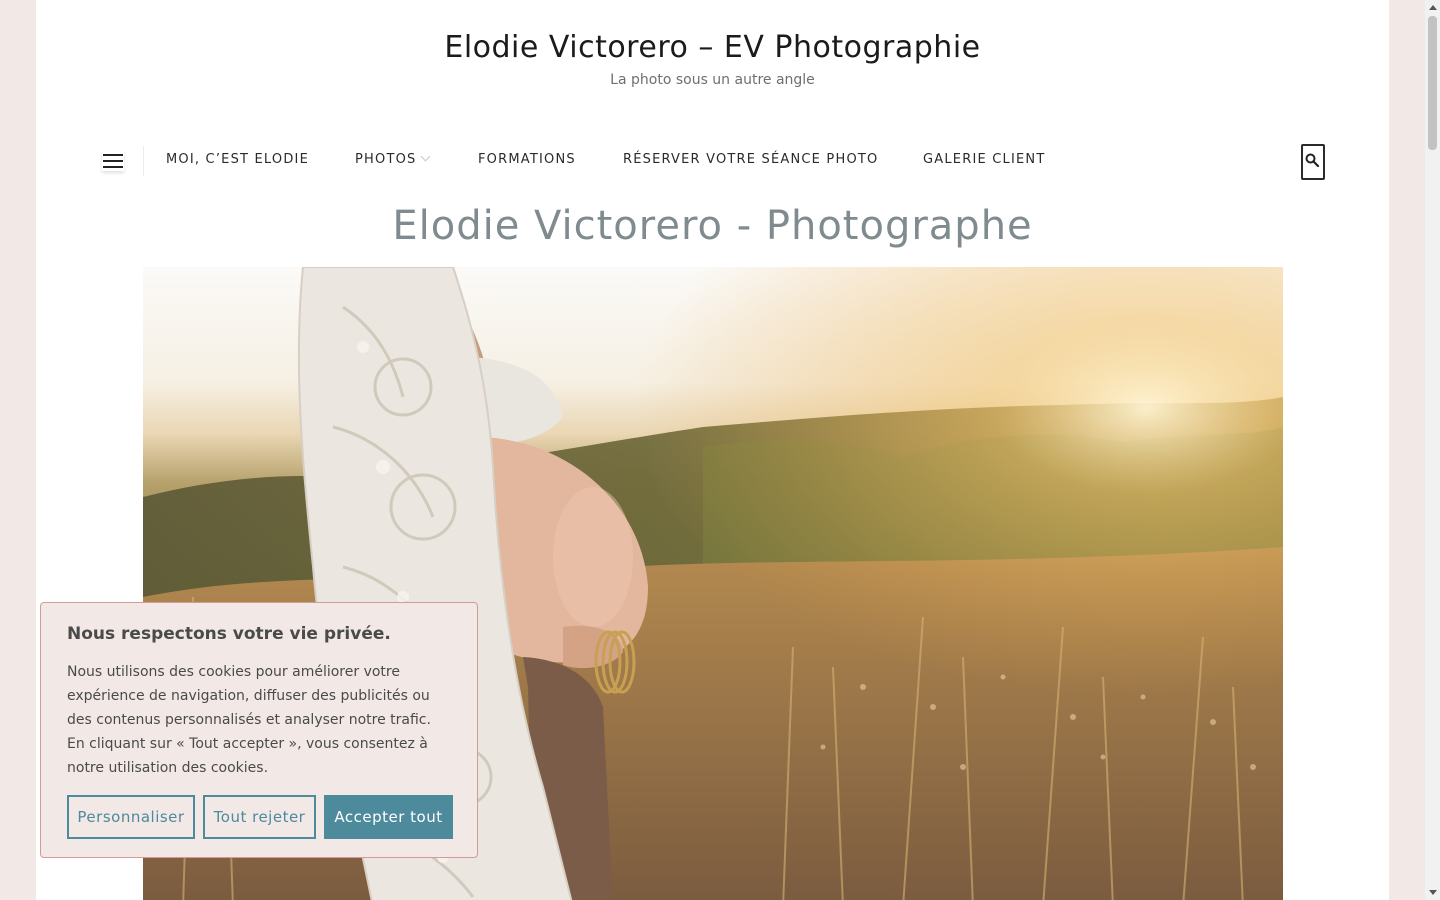 This screenshot has height=900, width=1440. What do you see at coordinates (259, 817) in the screenshot?
I see `reject-all-button: Tout rejeter` at bounding box center [259, 817].